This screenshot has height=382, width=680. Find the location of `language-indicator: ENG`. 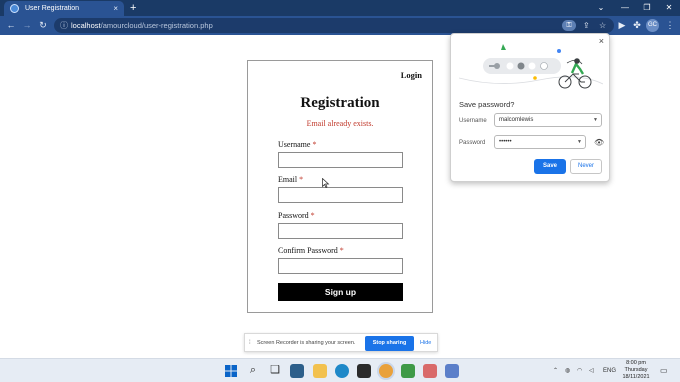

language-indicator: ENG is located at coordinates (609, 370).